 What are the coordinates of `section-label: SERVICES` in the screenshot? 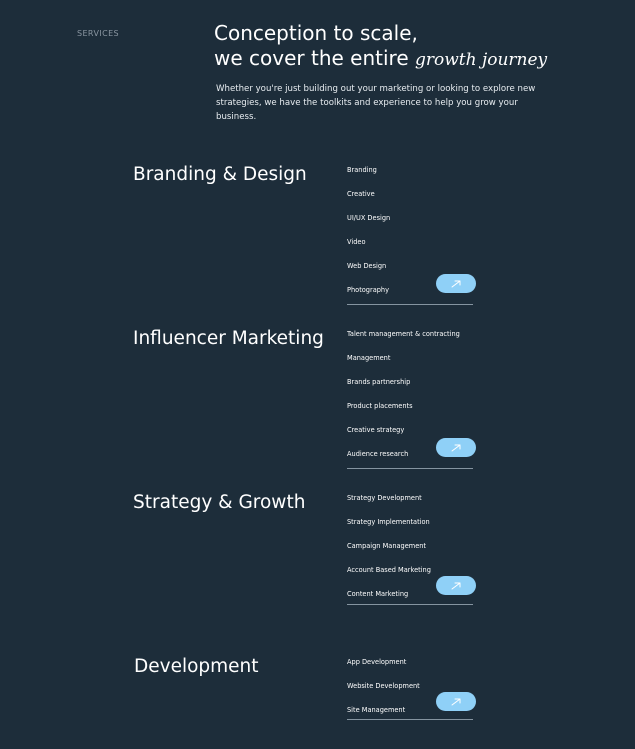 It's located at (98, 33).